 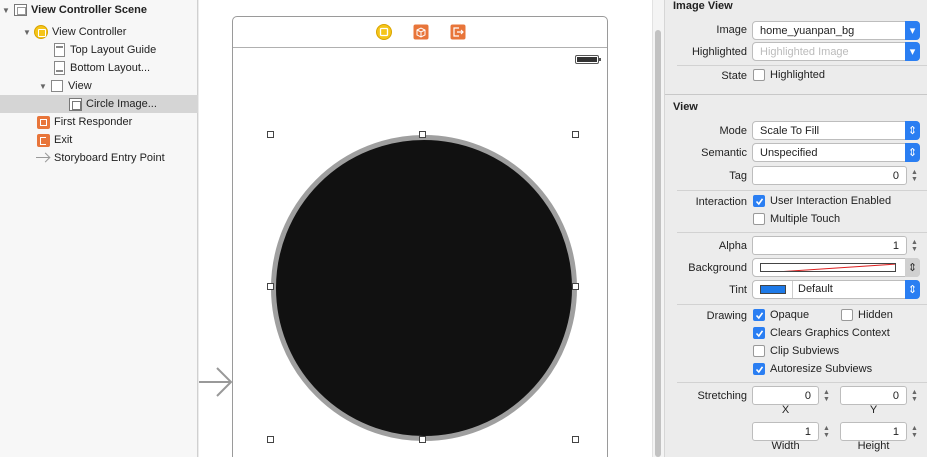 What do you see at coordinates (821, 369) in the screenshot?
I see `autoresize-subviews-label: Autoresize Subviews` at bounding box center [821, 369].